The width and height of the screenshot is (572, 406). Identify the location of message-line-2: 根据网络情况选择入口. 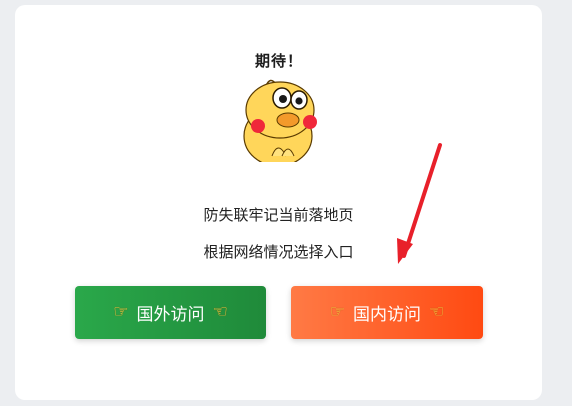
(278, 252).